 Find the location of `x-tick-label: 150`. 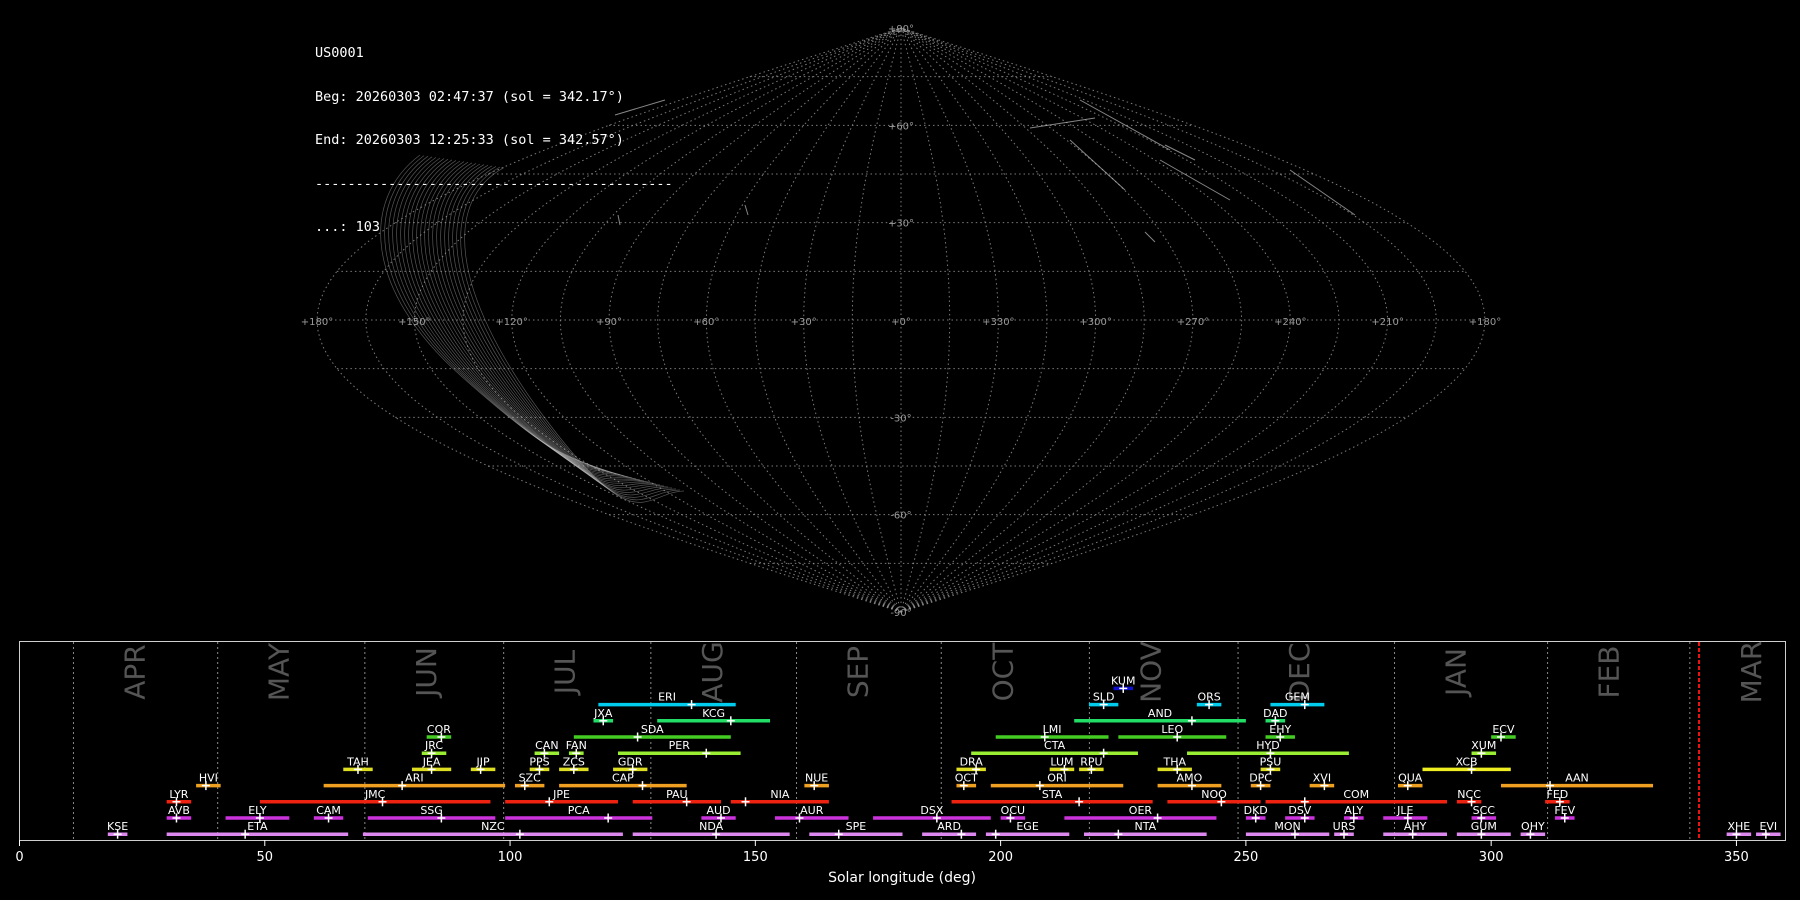

x-tick-label: 150 is located at coordinates (755, 857).